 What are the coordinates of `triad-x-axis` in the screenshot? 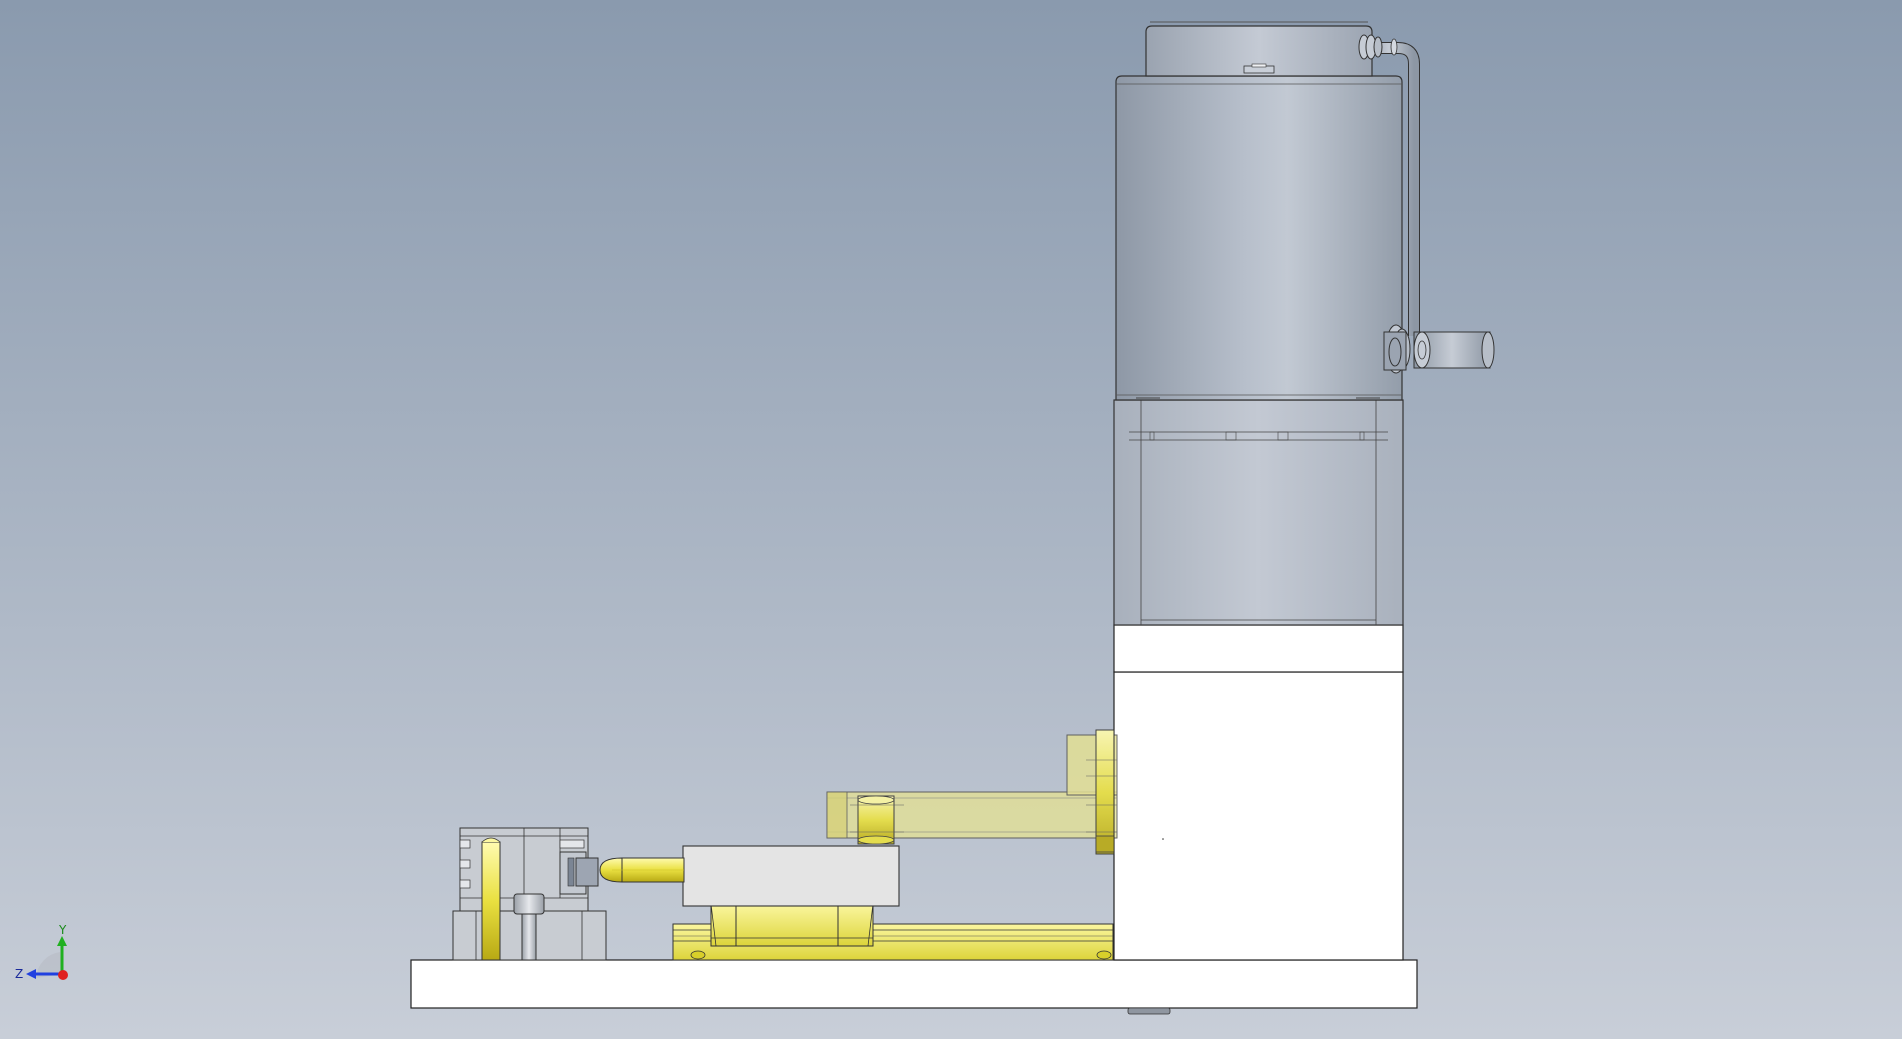 It's located at (63, 975).